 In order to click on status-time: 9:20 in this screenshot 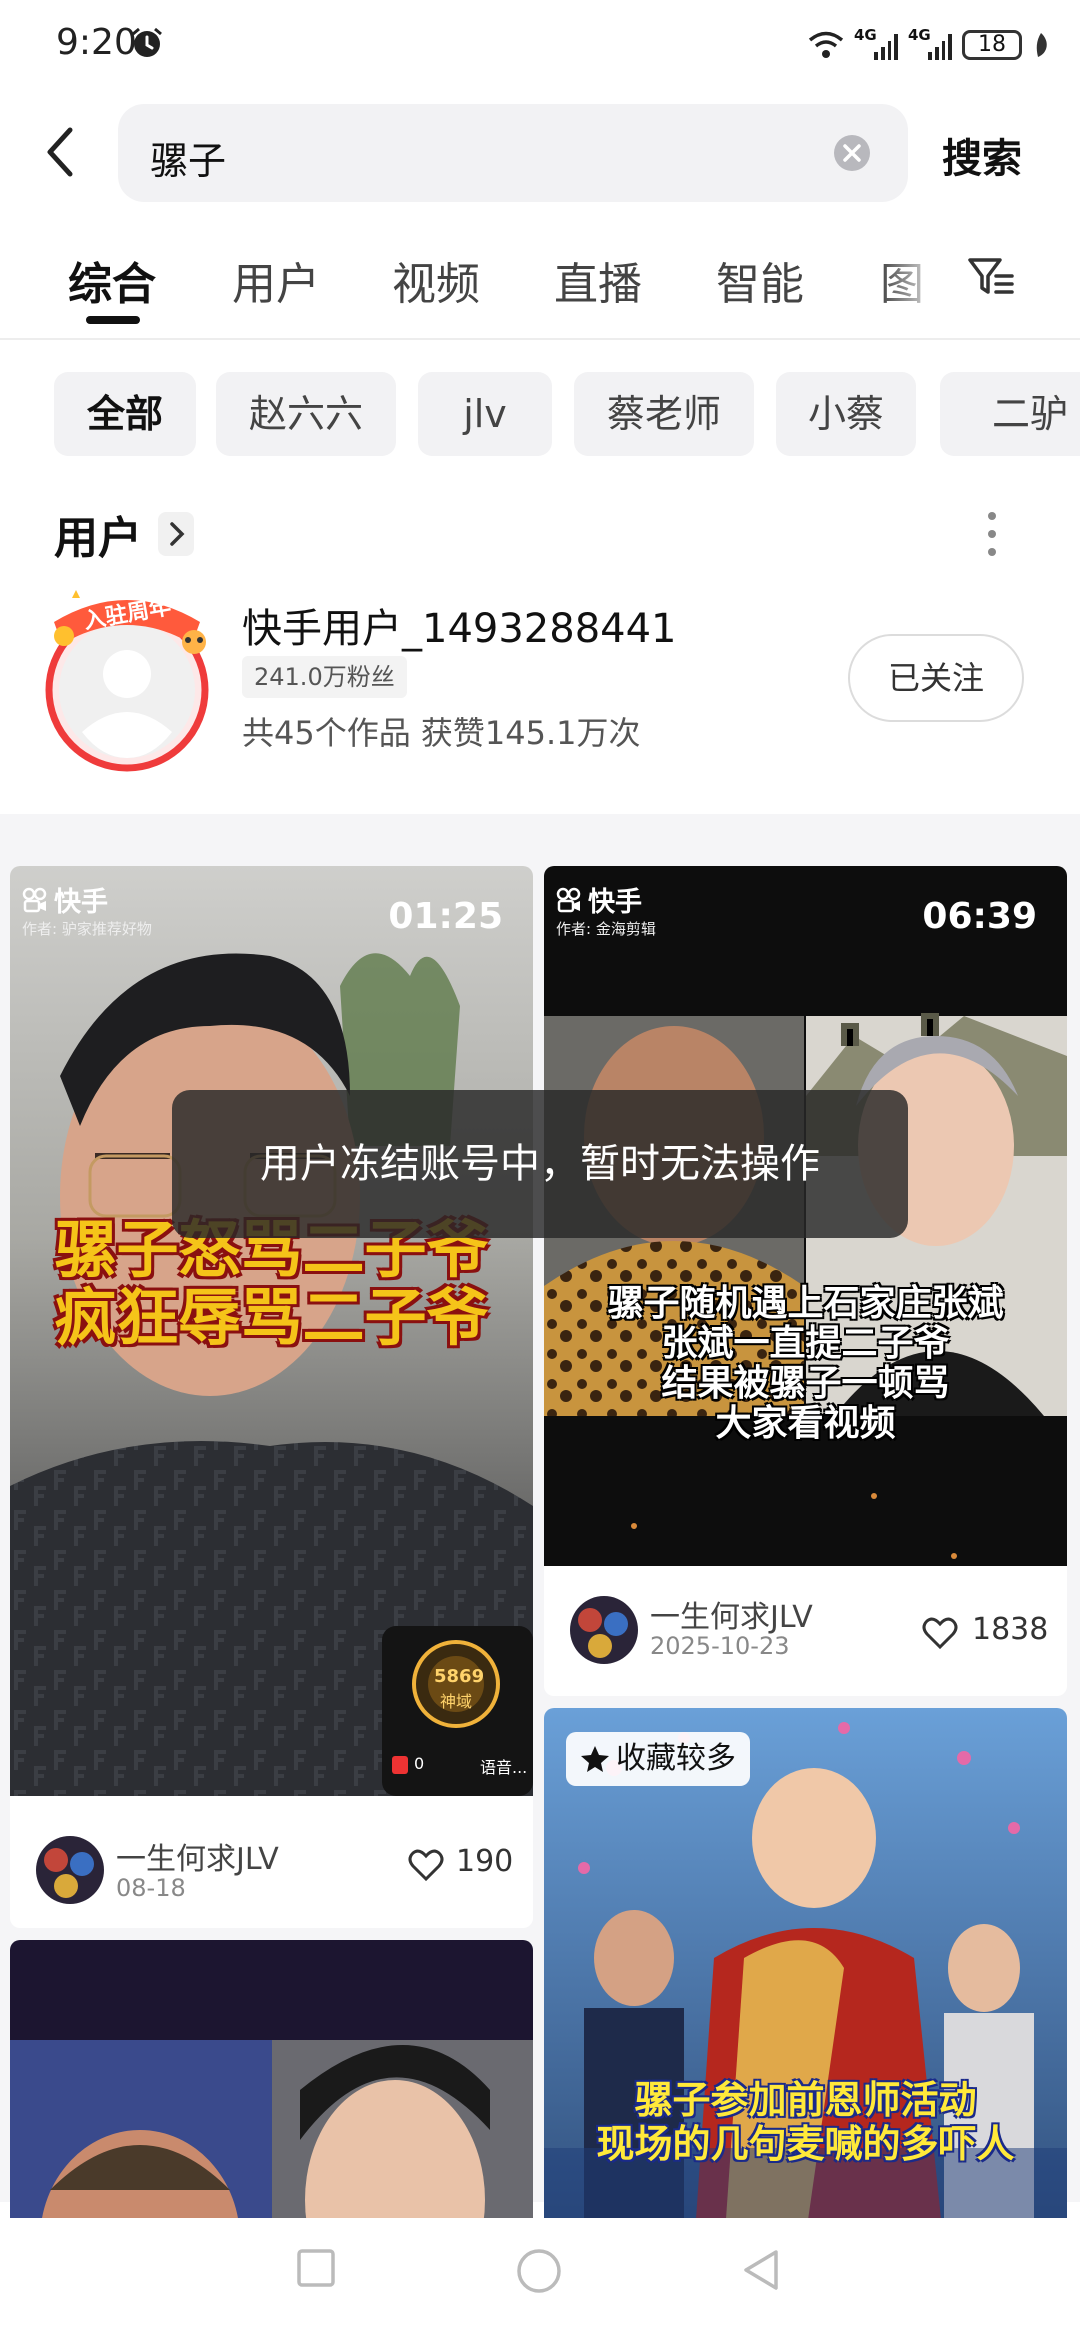, I will do `click(96, 42)`.